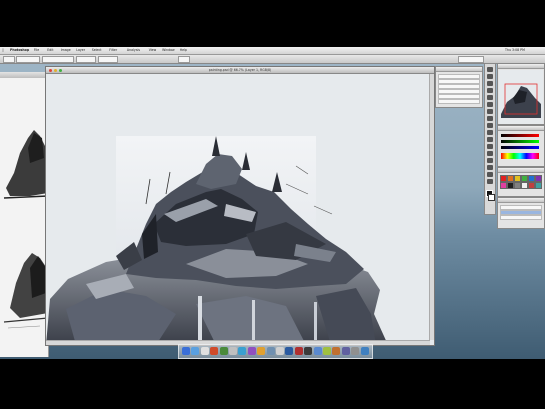 This screenshot has height=409, width=545. What do you see at coordinates (490, 167) in the screenshot?
I see `shape-tool-icon` at bounding box center [490, 167].